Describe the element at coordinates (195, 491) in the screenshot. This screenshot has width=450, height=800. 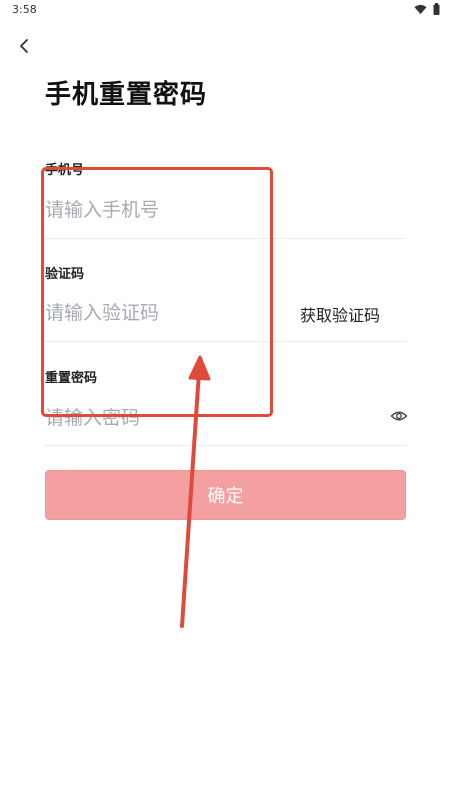
I see `annotation-arrow` at that location.